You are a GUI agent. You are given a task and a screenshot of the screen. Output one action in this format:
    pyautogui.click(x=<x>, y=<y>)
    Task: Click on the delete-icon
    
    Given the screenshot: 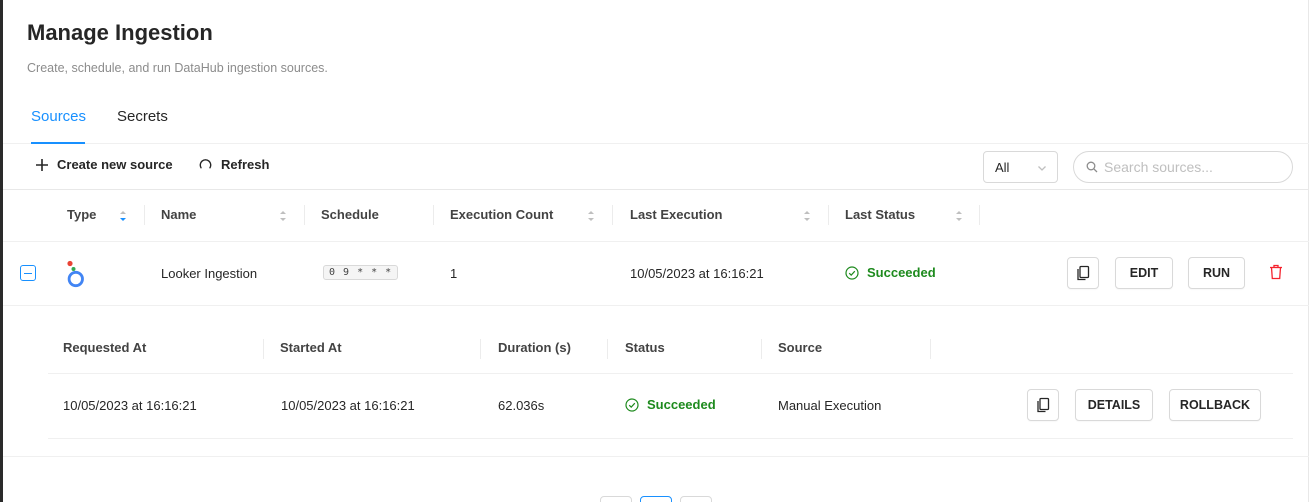 What is the action you would take?
    pyautogui.click(x=1276, y=272)
    